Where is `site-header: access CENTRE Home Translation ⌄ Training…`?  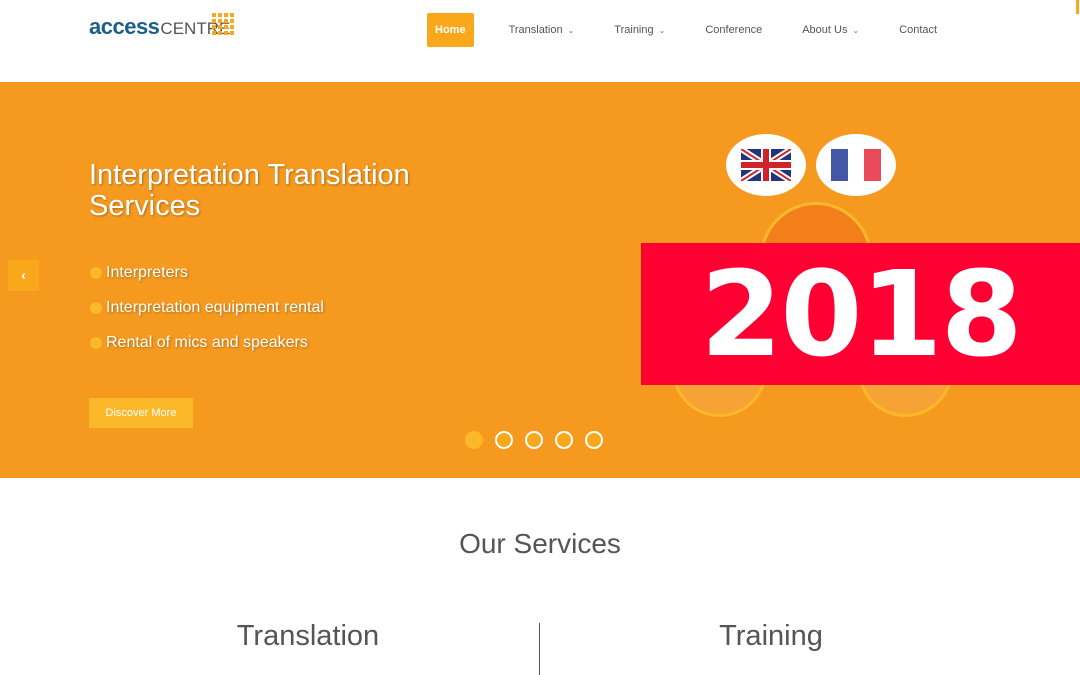 site-header: access CENTRE Home Translation ⌄ Training… is located at coordinates (540, 41).